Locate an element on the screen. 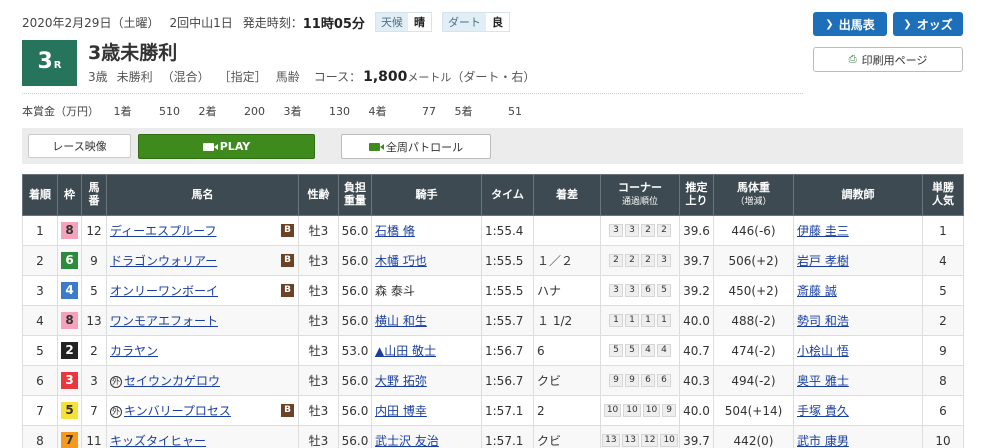 This screenshot has height=448, width=1008. body-weight: 442 is located at coordinates (745, 440).